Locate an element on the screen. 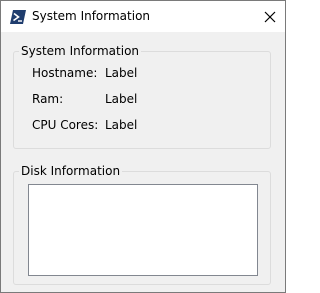  close-icon is located at coordinates (270, 17).